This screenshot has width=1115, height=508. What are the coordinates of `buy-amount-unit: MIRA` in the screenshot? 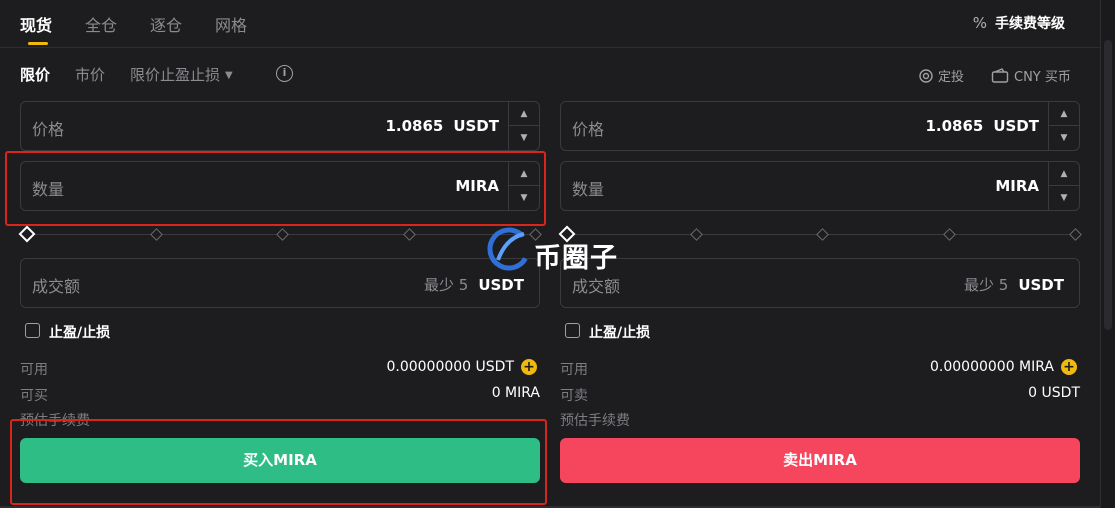 It's located at (477, 186).